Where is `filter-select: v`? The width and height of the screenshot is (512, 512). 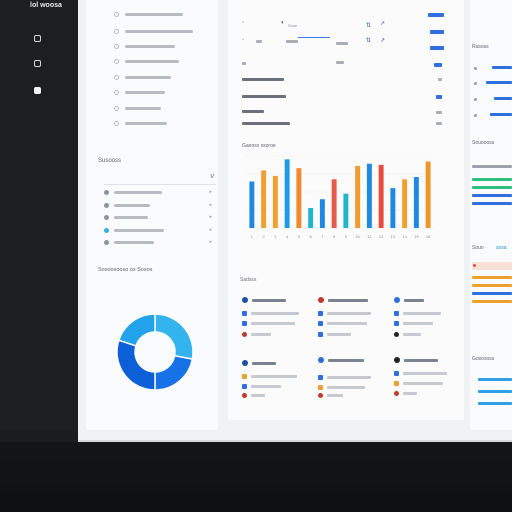 filter-select: v is located at coordinates (160, 179).